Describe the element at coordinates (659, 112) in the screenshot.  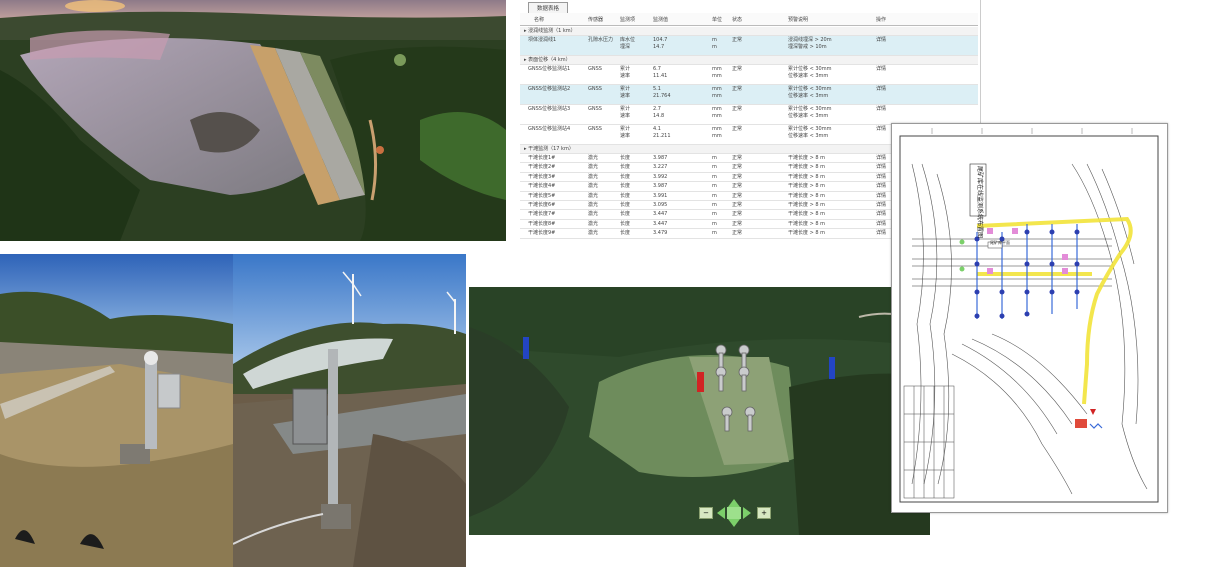
I see `table-cell: 2.7 14.8` at that location.